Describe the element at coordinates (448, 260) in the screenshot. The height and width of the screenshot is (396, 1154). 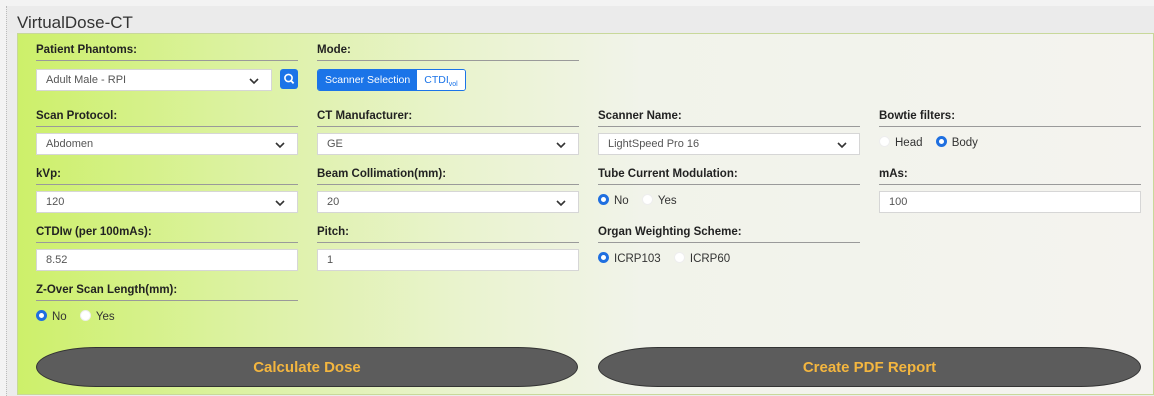
I see `pitch-input: 1` at that location.